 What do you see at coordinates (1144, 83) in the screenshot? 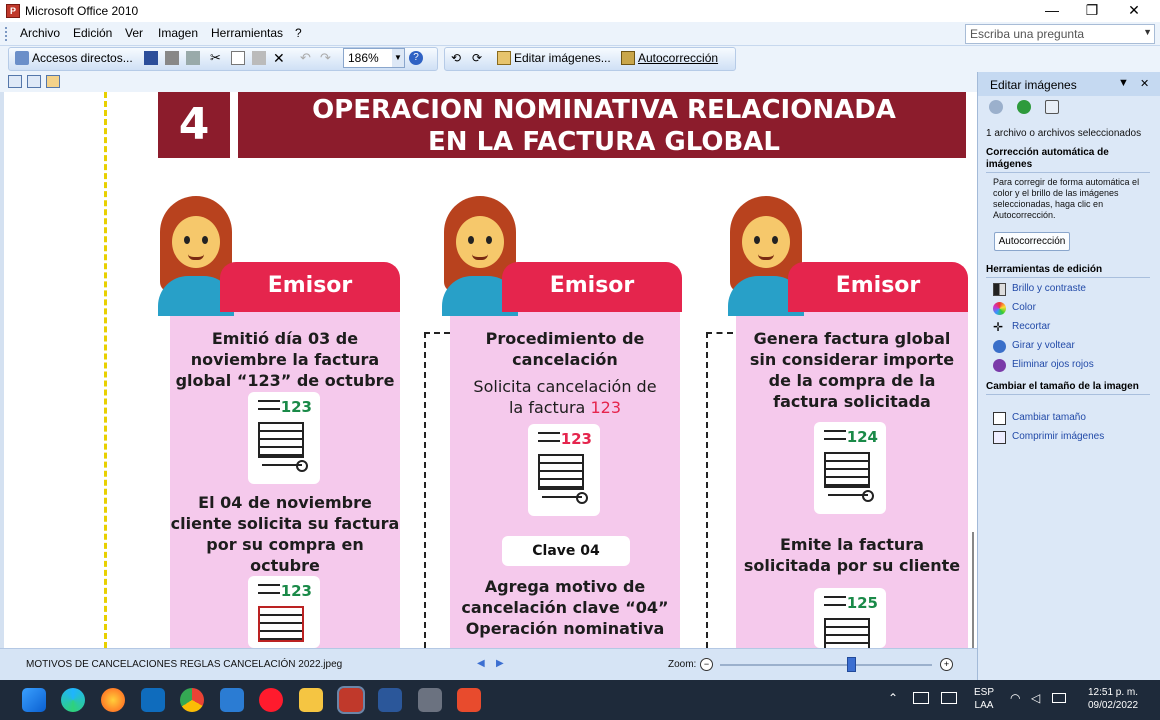
I see `task-pane-close-icon: ✕` at bounding box center [1144, 83].